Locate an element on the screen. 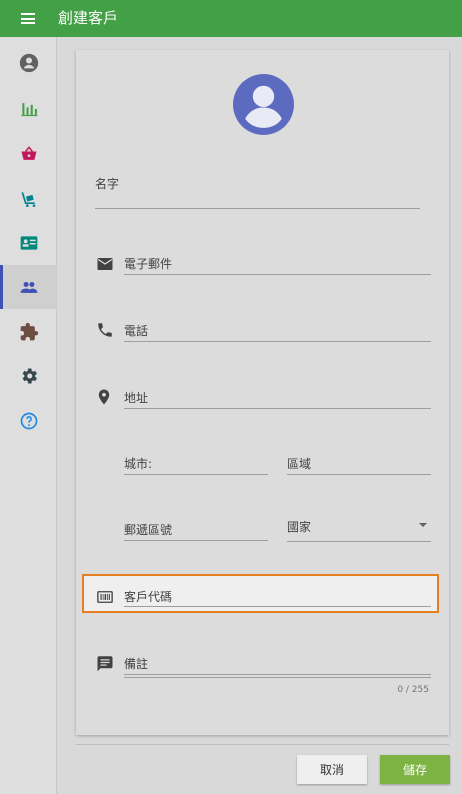 This screenshot has width=462, height=794. sidebar-item-reports is located at coordinates (28, 109).